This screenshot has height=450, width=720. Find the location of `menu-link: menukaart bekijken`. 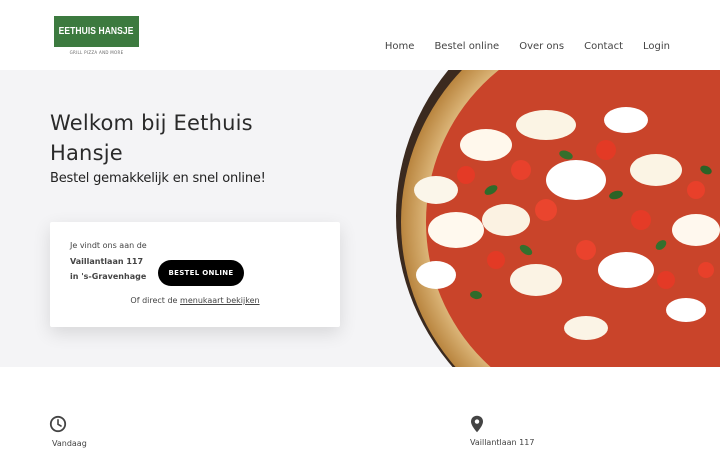

menu-link: menukaart bekijken is located at coordinates (220, 300).